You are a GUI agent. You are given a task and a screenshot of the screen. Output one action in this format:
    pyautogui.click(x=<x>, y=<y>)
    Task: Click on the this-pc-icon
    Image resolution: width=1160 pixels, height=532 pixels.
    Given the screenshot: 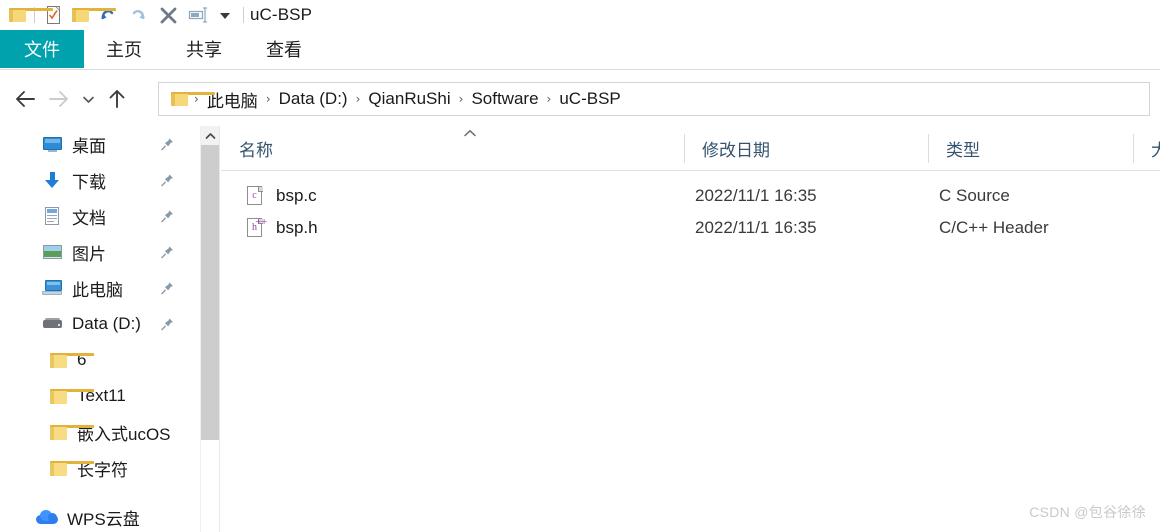 What is the action you would take?
    pyautogui.click(x=52, y=288)
    